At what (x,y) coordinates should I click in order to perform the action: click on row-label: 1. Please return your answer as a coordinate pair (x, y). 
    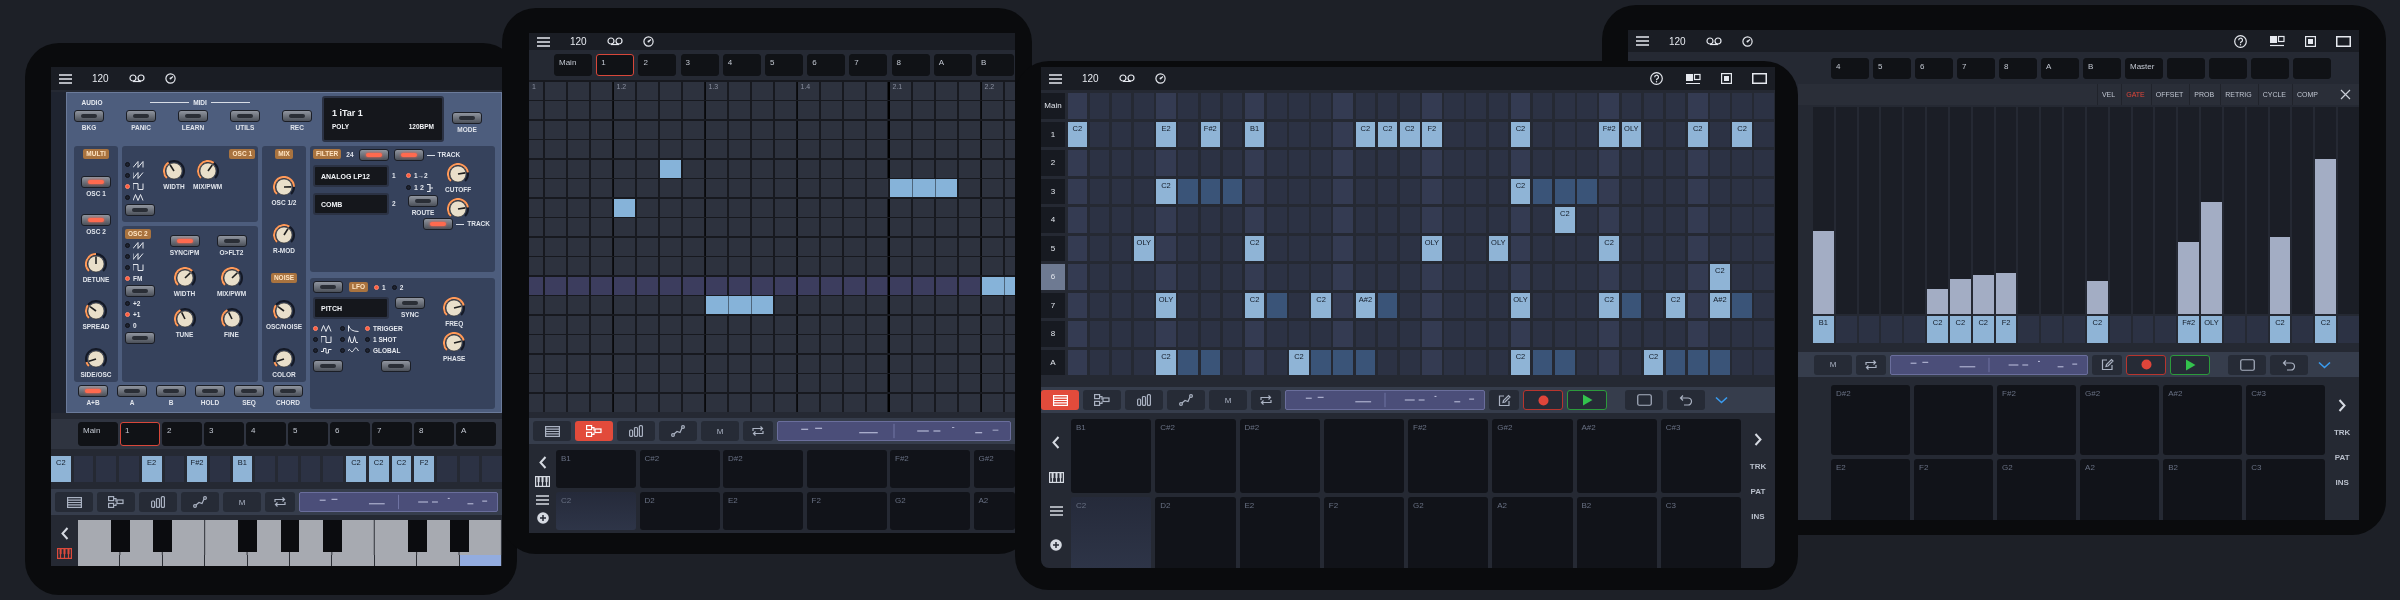
    Looking at the image, I should click on (1053, 134).